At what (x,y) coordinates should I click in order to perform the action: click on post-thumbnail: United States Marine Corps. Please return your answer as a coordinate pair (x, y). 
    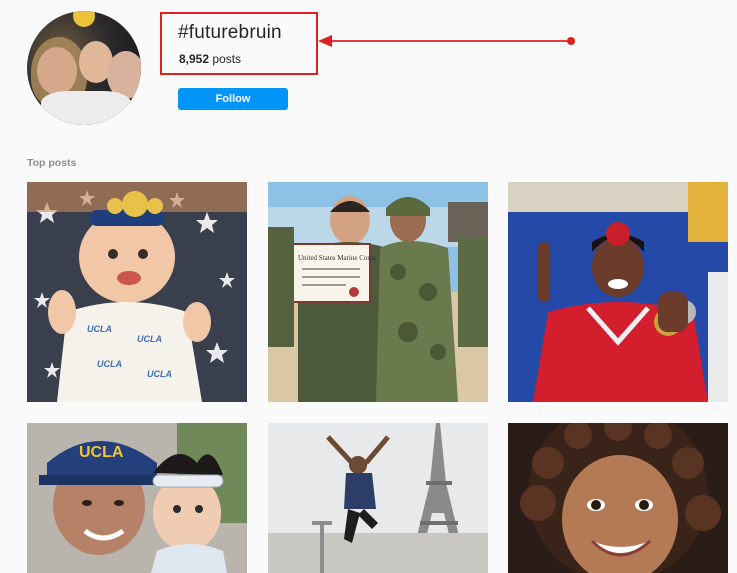
    Looking at the image, I should click on (378, 292).